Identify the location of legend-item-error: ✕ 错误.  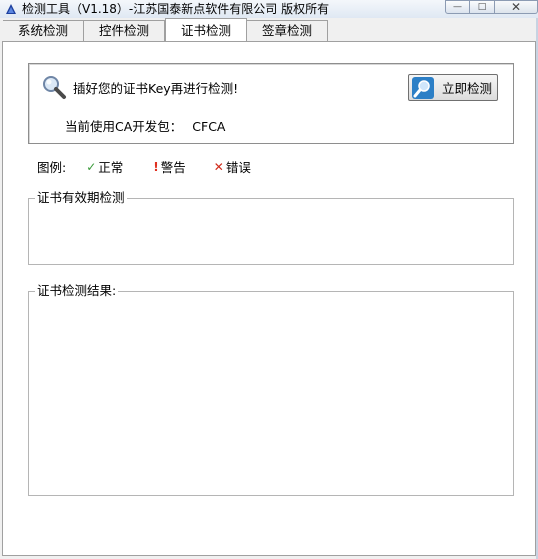
(232, 166).